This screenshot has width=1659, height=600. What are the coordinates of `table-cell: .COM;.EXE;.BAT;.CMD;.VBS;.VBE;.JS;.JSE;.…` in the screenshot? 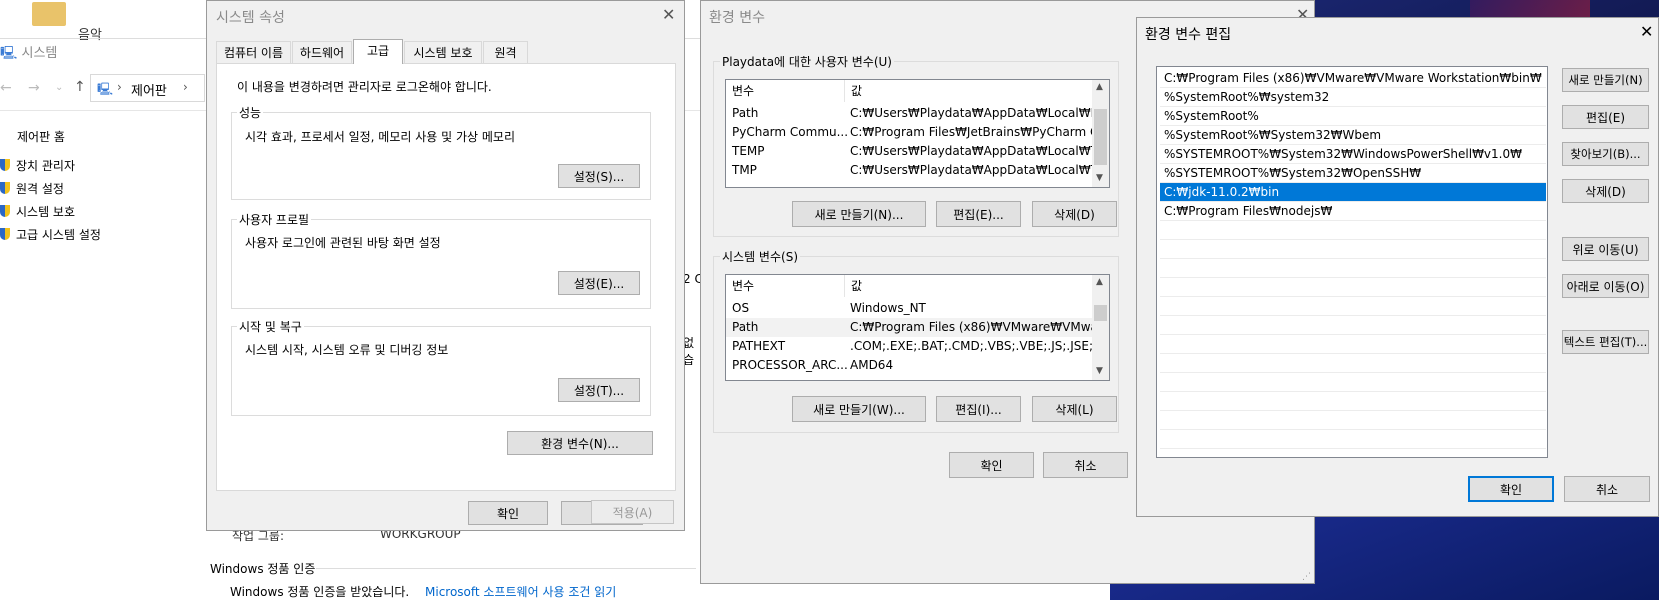 It's located at (979, 346).